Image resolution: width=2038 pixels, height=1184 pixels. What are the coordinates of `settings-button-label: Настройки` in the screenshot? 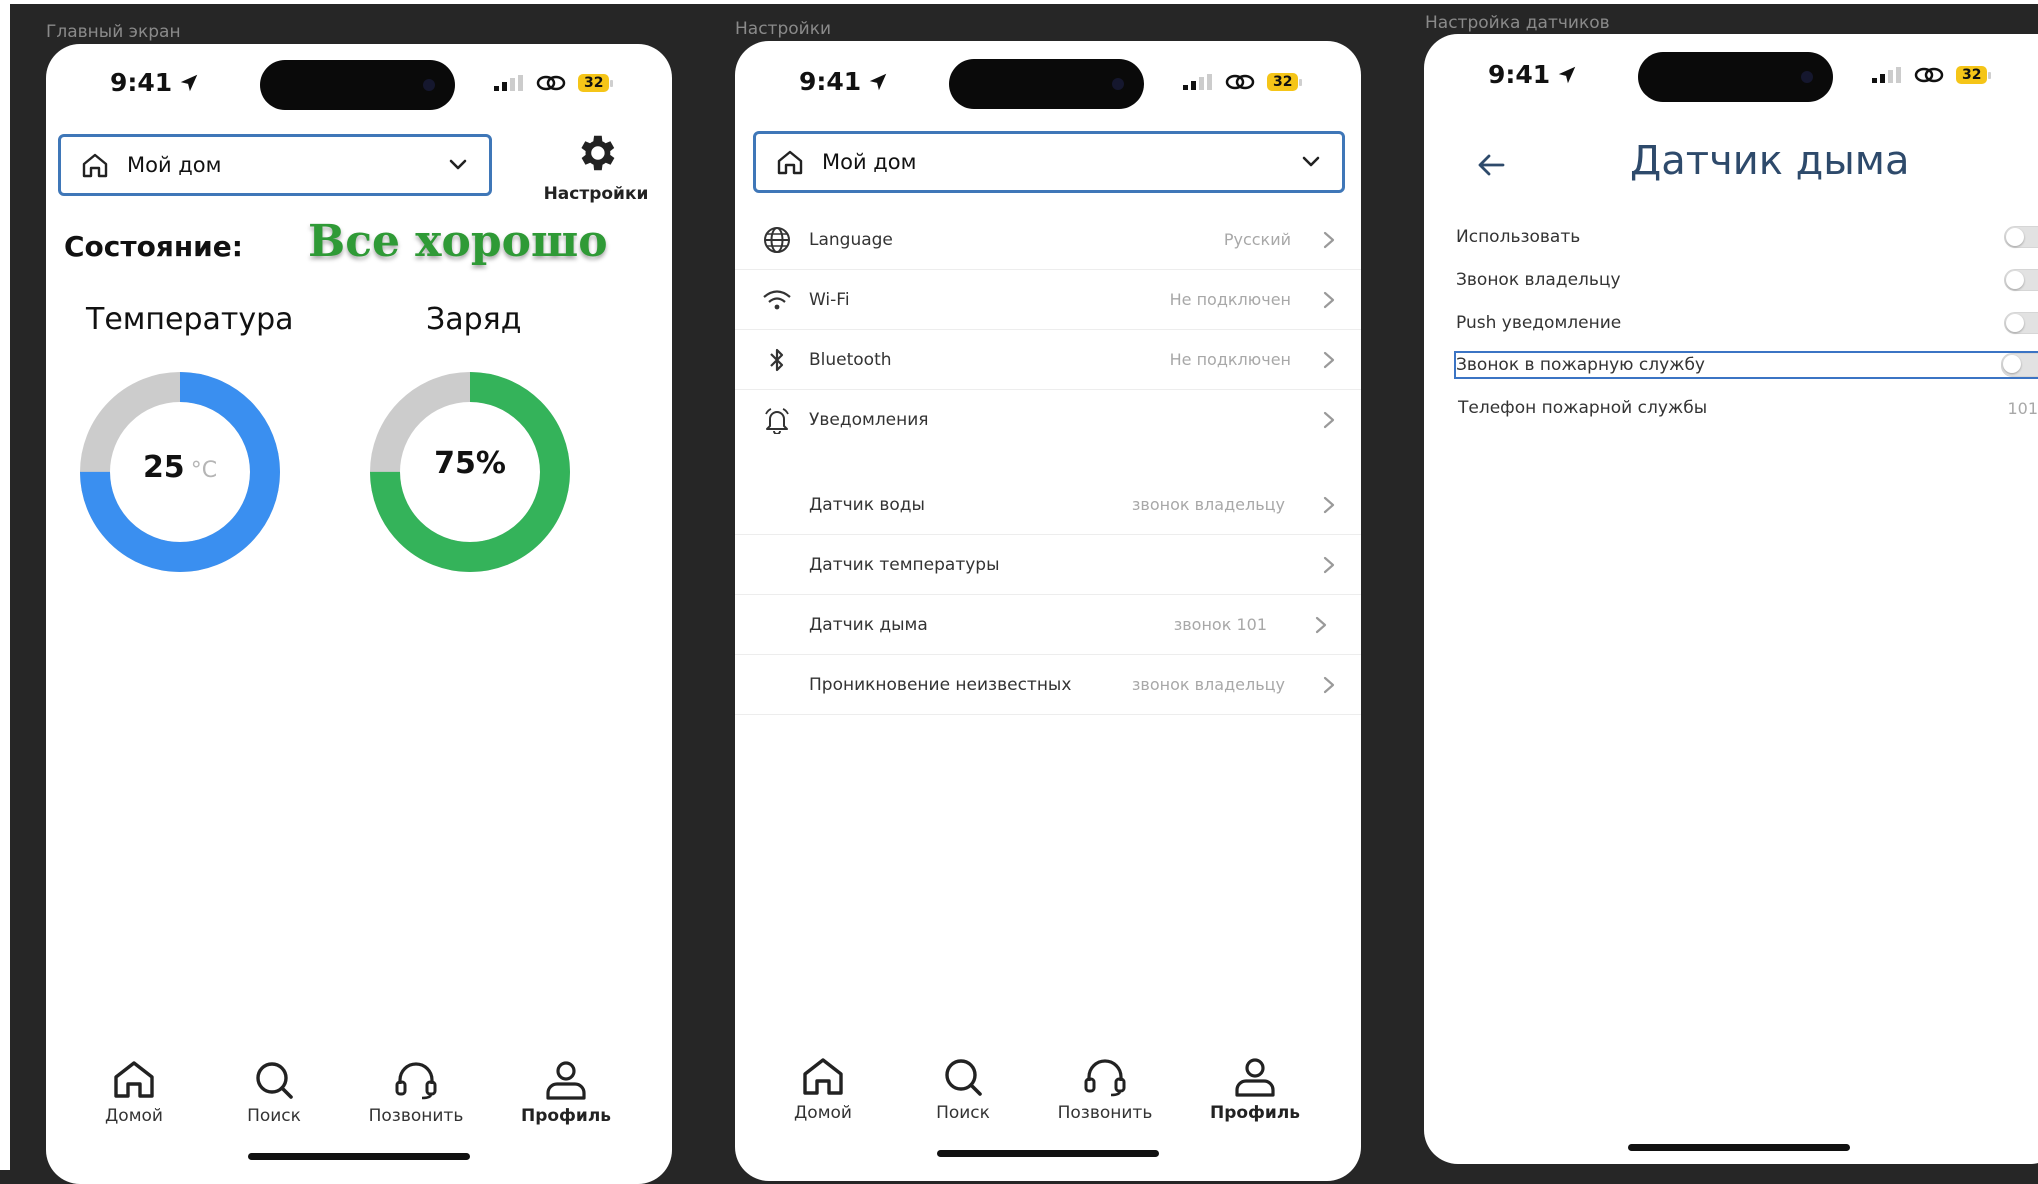 It's located at (596, 194).